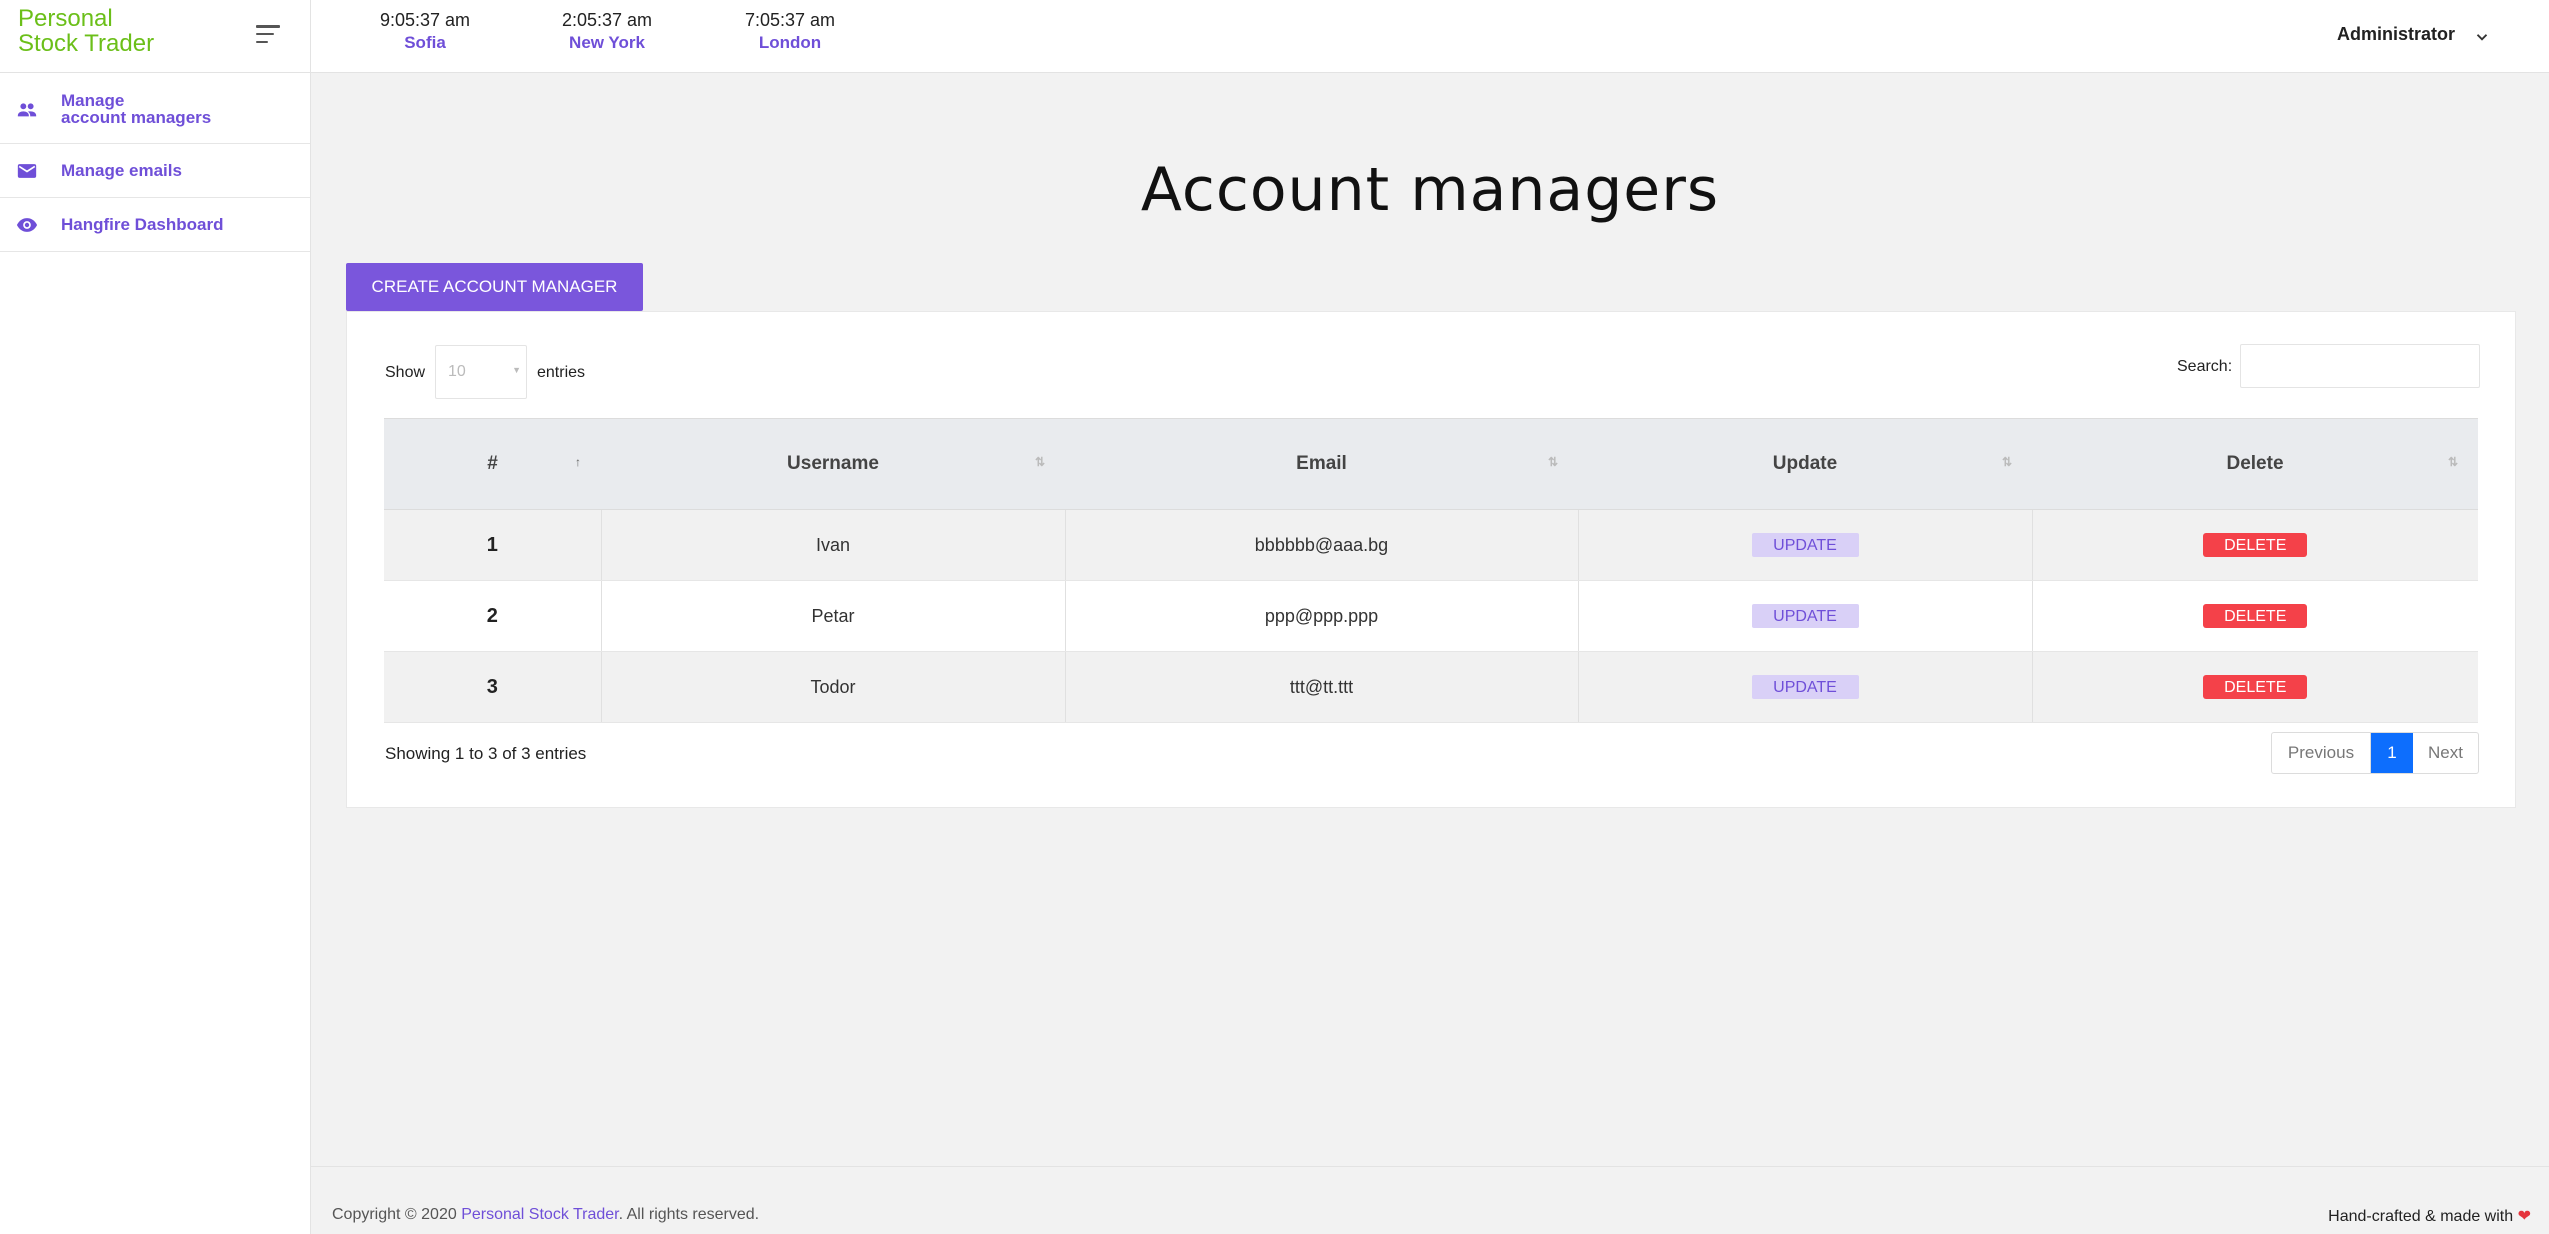 The height and width of the screenshot is (1234, 2549). What do you see at coordinates (27, 171) in the screenshot?
I see `mail-icon` at bounding box center [27, 171].